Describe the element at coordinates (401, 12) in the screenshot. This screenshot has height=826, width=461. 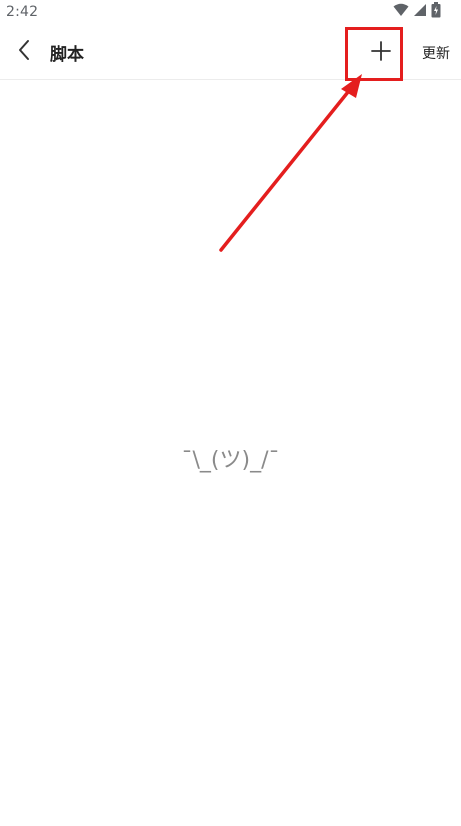
I see `wifi-icon` at that location.